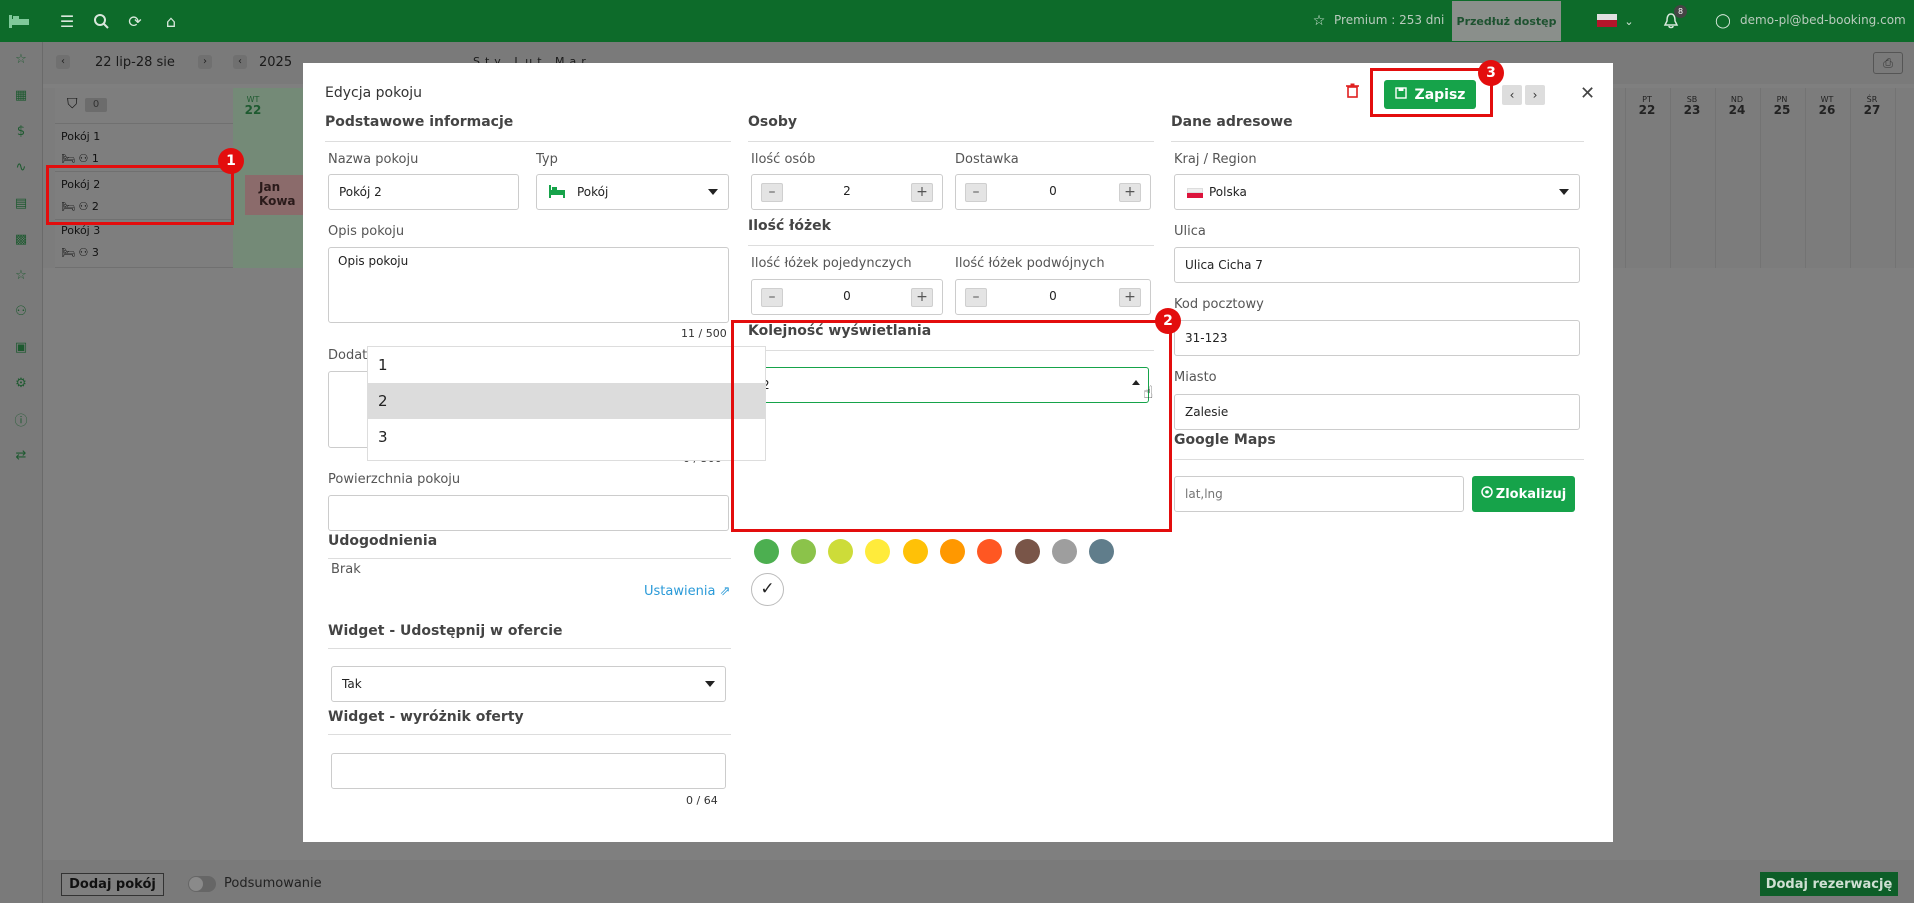 The image size is (1914, 903). Describe the element at coordinates (101, 21) in the screenshot. I see `search-icon` at that location.